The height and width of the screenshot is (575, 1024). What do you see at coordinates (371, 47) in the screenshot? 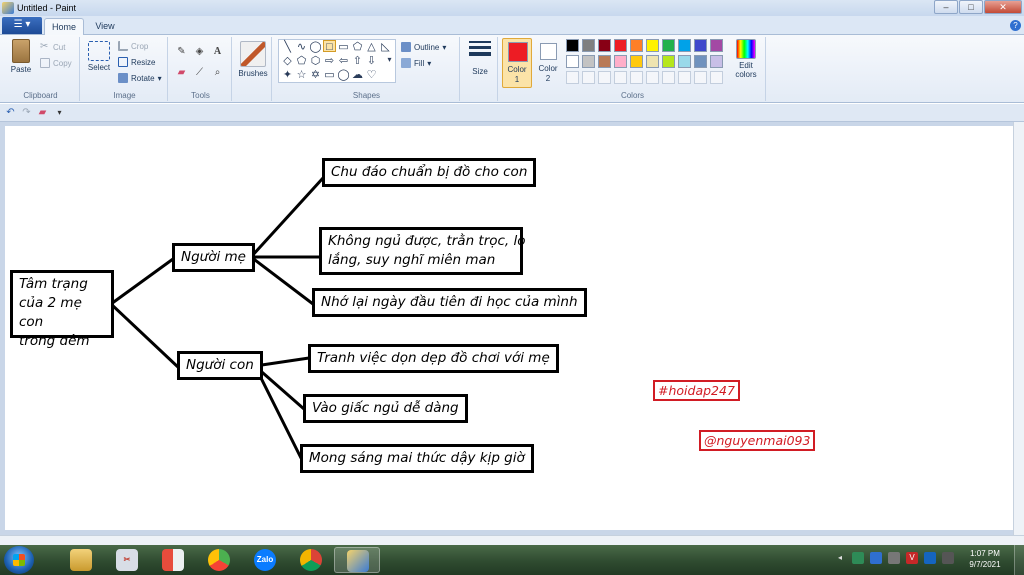
I see `triangle-shape-icon: △` at bounding box center [371, 47].